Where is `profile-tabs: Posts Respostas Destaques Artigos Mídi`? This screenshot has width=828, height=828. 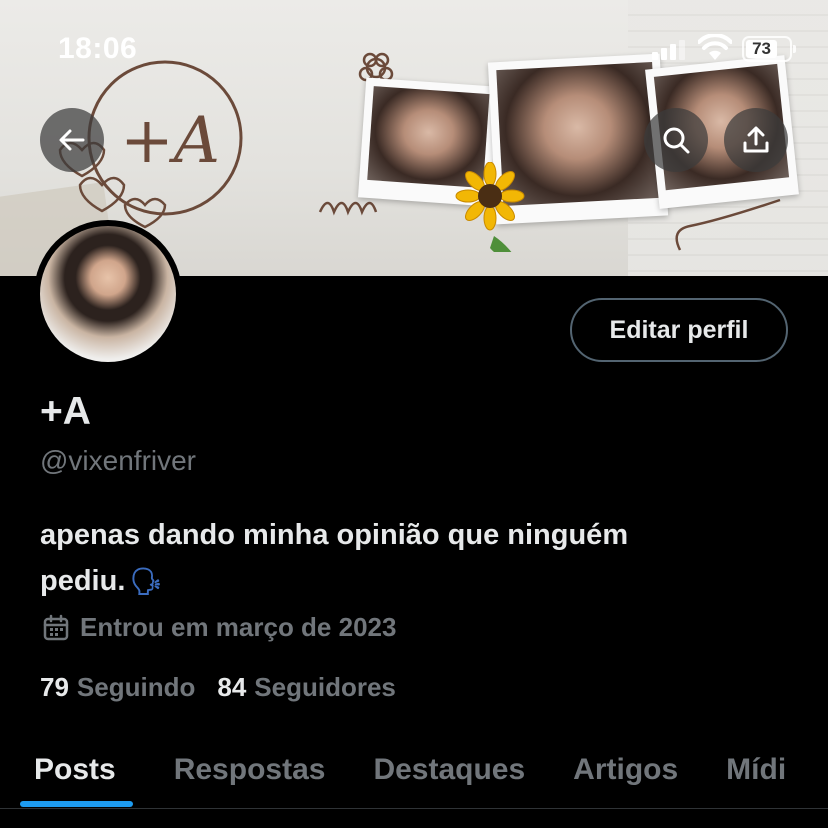 profile-tabs: Posts Respostas Destaques Artigos Mídi is located at coordinates (414, 770).